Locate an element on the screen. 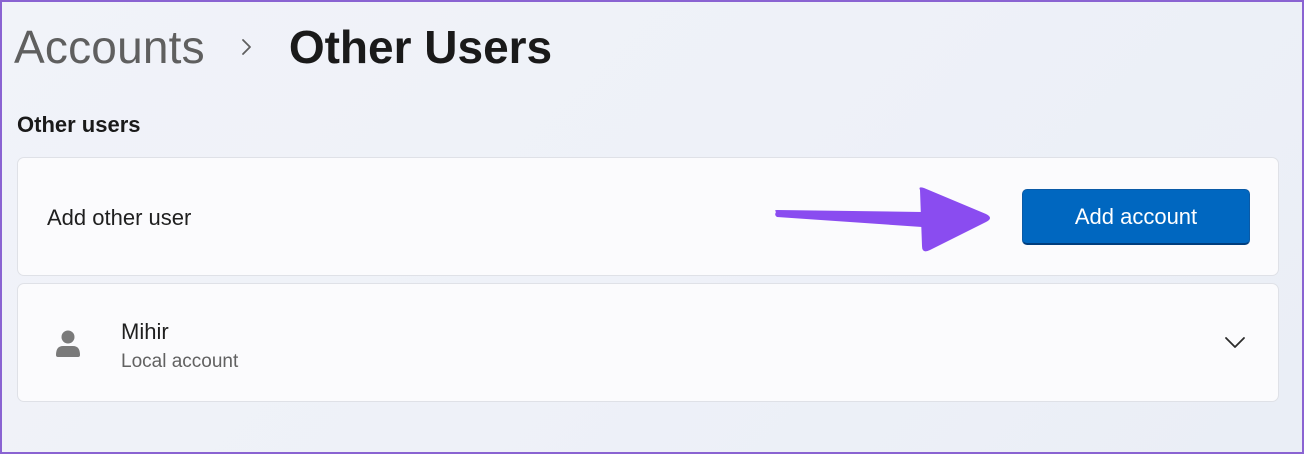 This screenshot has width=1304, height=454. user-name: Mihir is located at coordinates (145, 331).